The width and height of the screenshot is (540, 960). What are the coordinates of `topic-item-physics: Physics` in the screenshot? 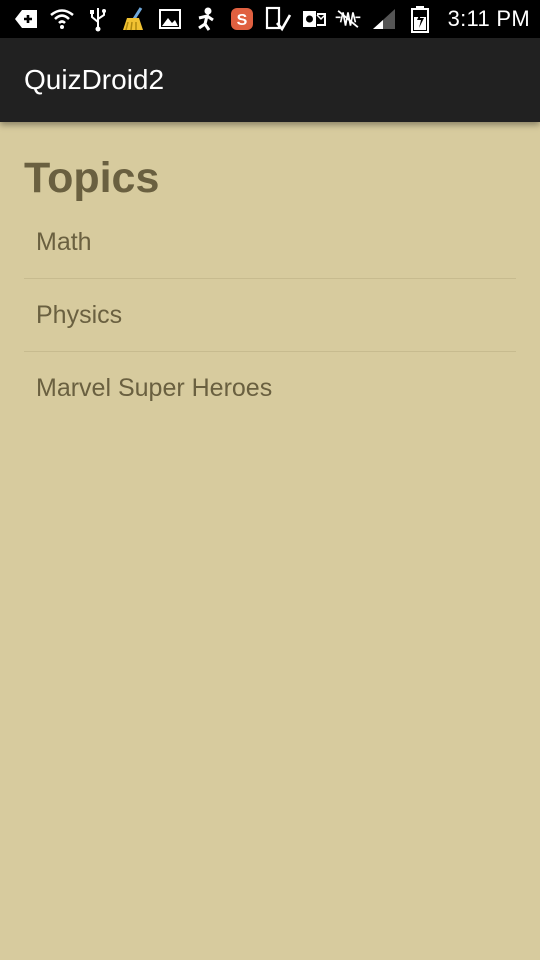 It's located at (270, 315).